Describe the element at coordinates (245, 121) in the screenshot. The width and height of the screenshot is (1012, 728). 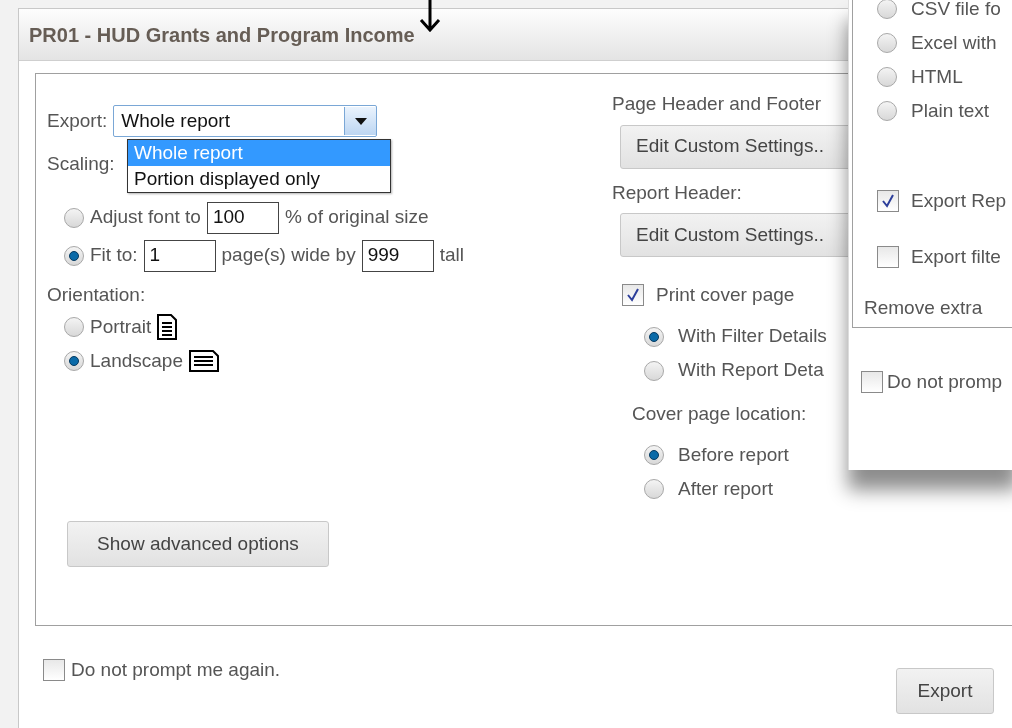
I see `export-dropdown: Whole report` at that location.